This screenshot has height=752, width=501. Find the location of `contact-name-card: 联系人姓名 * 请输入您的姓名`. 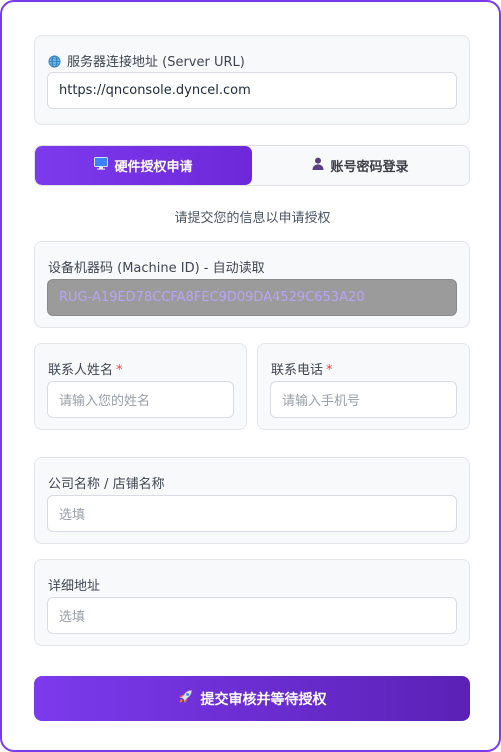

contact-name-card: 联系人姓名 * 请输入您的姓名 is located at coordinates (140, 386).